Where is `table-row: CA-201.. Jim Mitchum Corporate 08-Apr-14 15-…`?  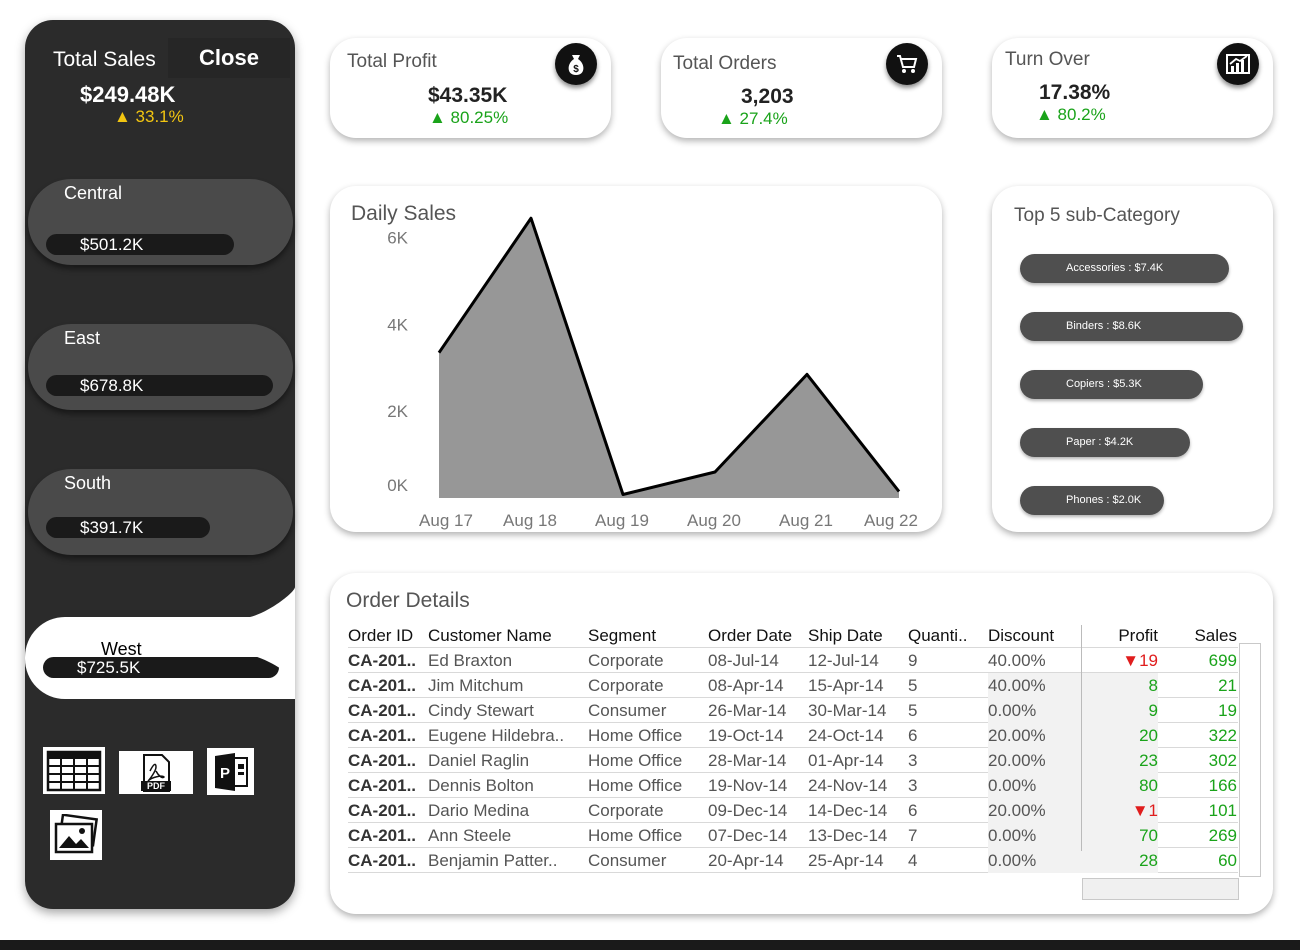 table-row: CA-201.. Jim Mitchum Corporate 08-Apr-14 15-… is located at coordinates (793, 685).